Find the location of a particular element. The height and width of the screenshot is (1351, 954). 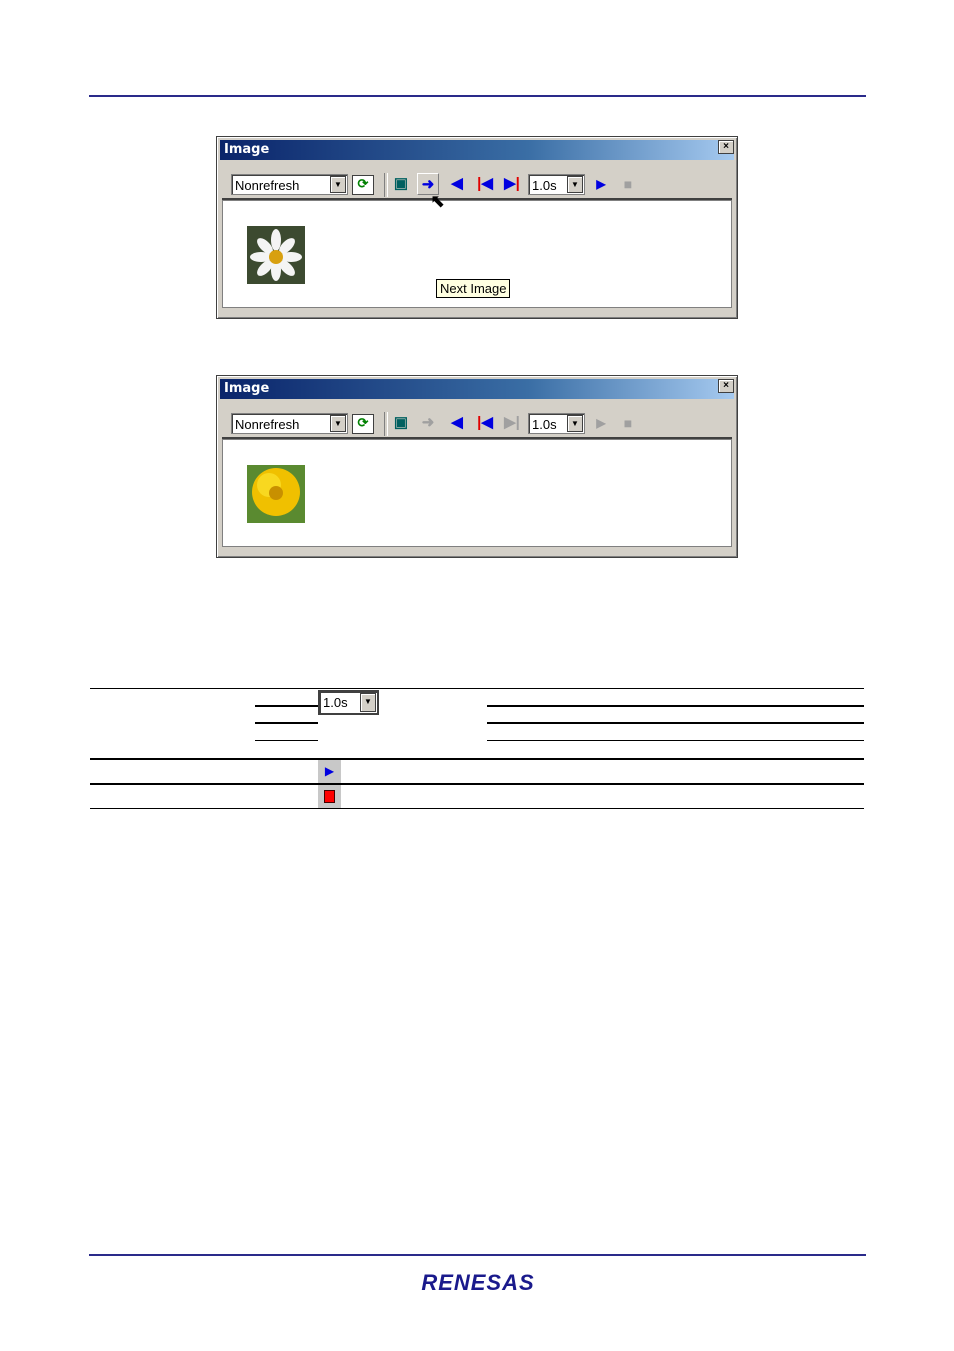

daisy-thumbnail is located at coordinates (276, 255).